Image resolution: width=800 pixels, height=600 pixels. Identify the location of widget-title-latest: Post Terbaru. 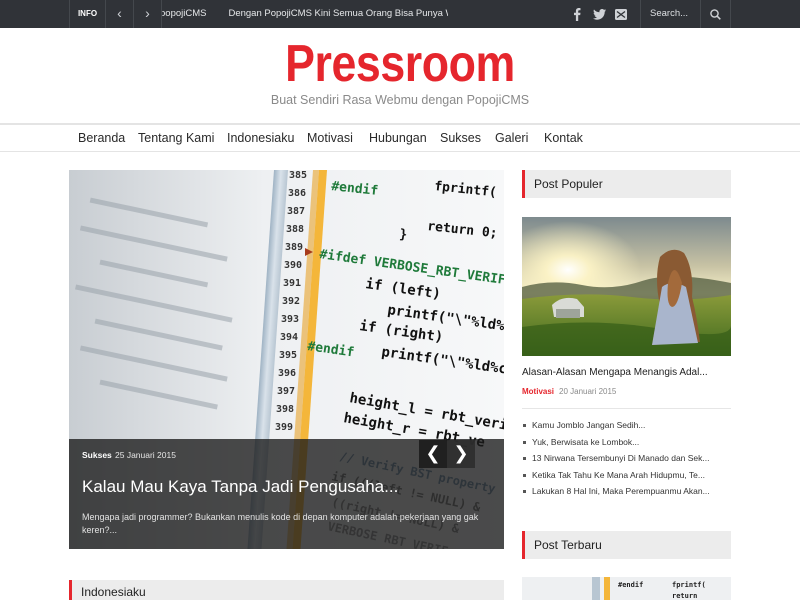
(626, 545).